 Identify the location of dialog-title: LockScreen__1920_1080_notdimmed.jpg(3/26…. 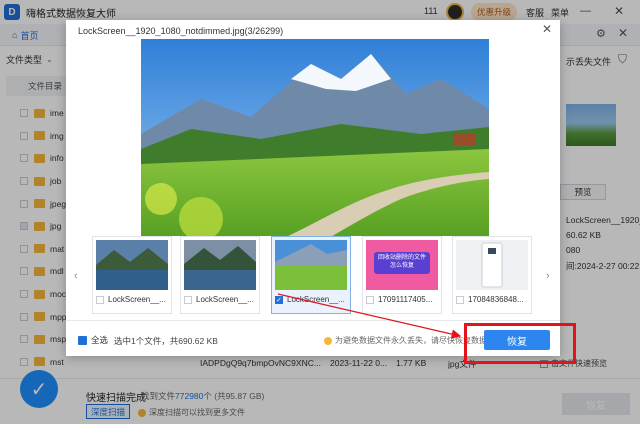
(181, 31).